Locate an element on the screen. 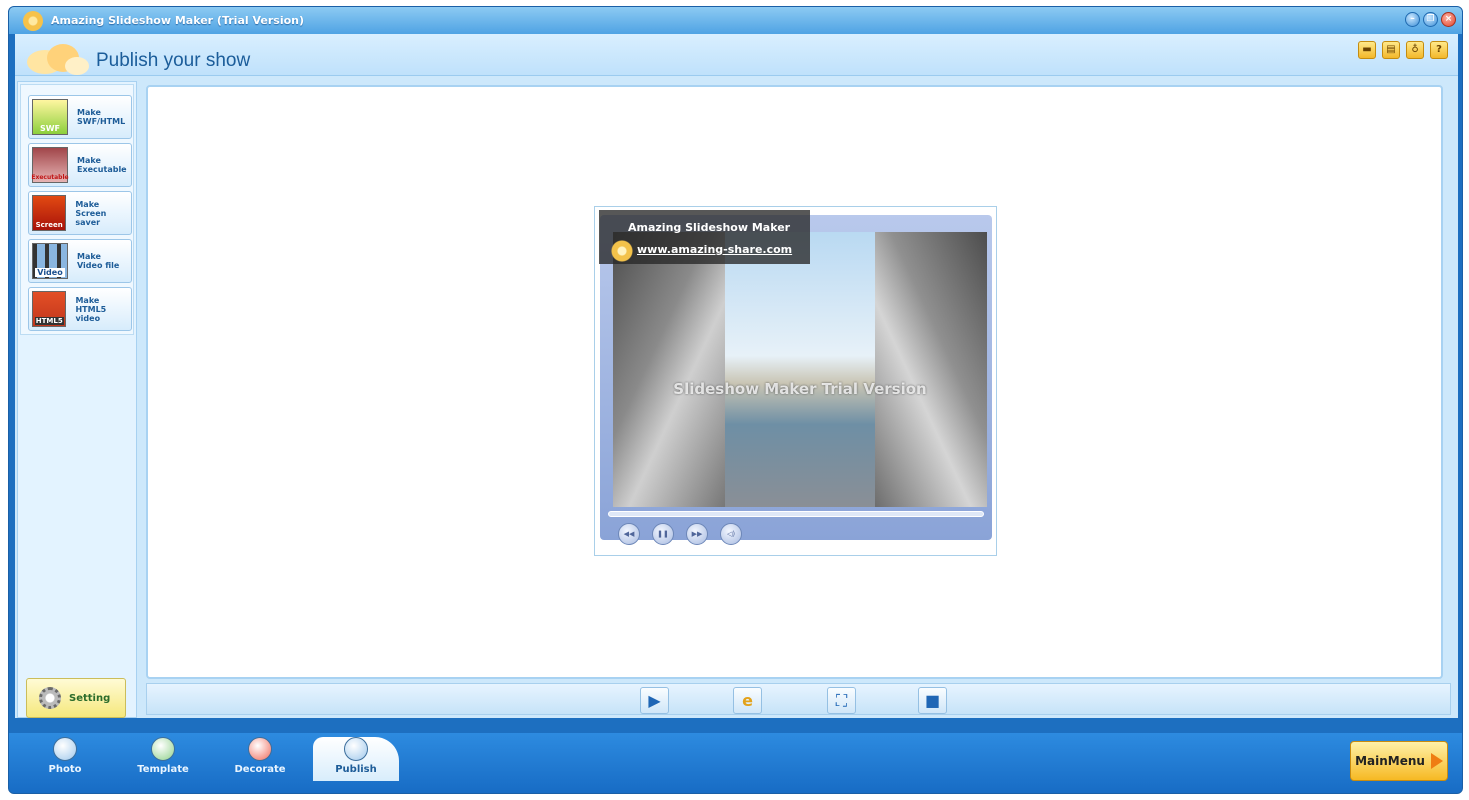 Image resolution: width=1469 pixels, height=800 pixels. rewind-icon: ◀◀ is located at coordinates (629, 534).